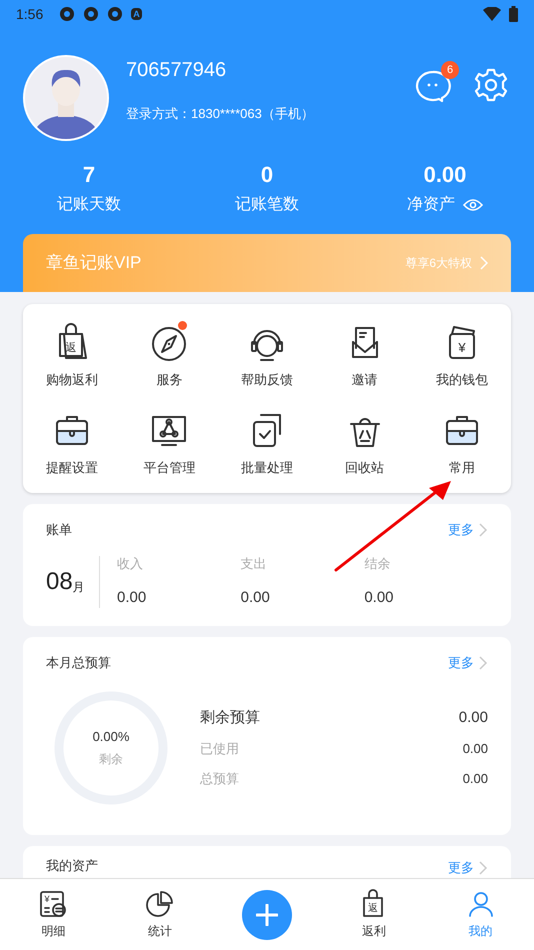 The height and width of the screenshot is (950, 534). Describe the element at coordinates (219, 779) in the screenshot. I see `budget-label: 总预算` at that location.